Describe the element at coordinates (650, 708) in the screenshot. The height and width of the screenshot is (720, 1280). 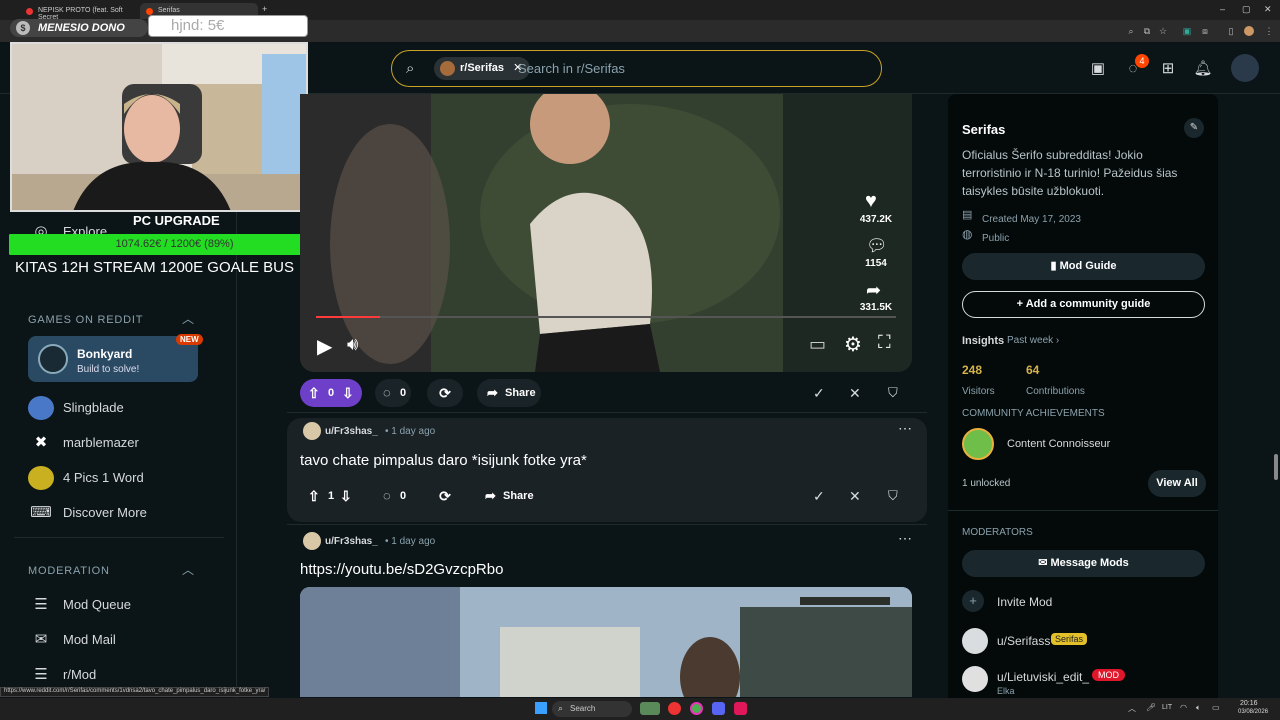
I see `widget-icon` at that location.